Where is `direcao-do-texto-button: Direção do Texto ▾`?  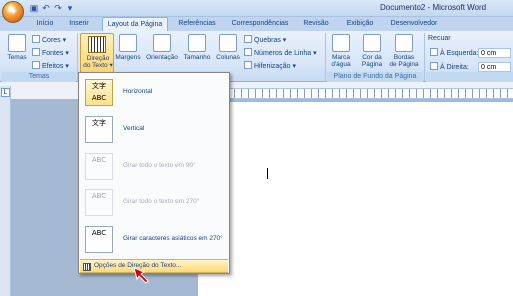
direcao-do-texto-button: Direção do Texto ▾ is located at coordinates (97, 53).